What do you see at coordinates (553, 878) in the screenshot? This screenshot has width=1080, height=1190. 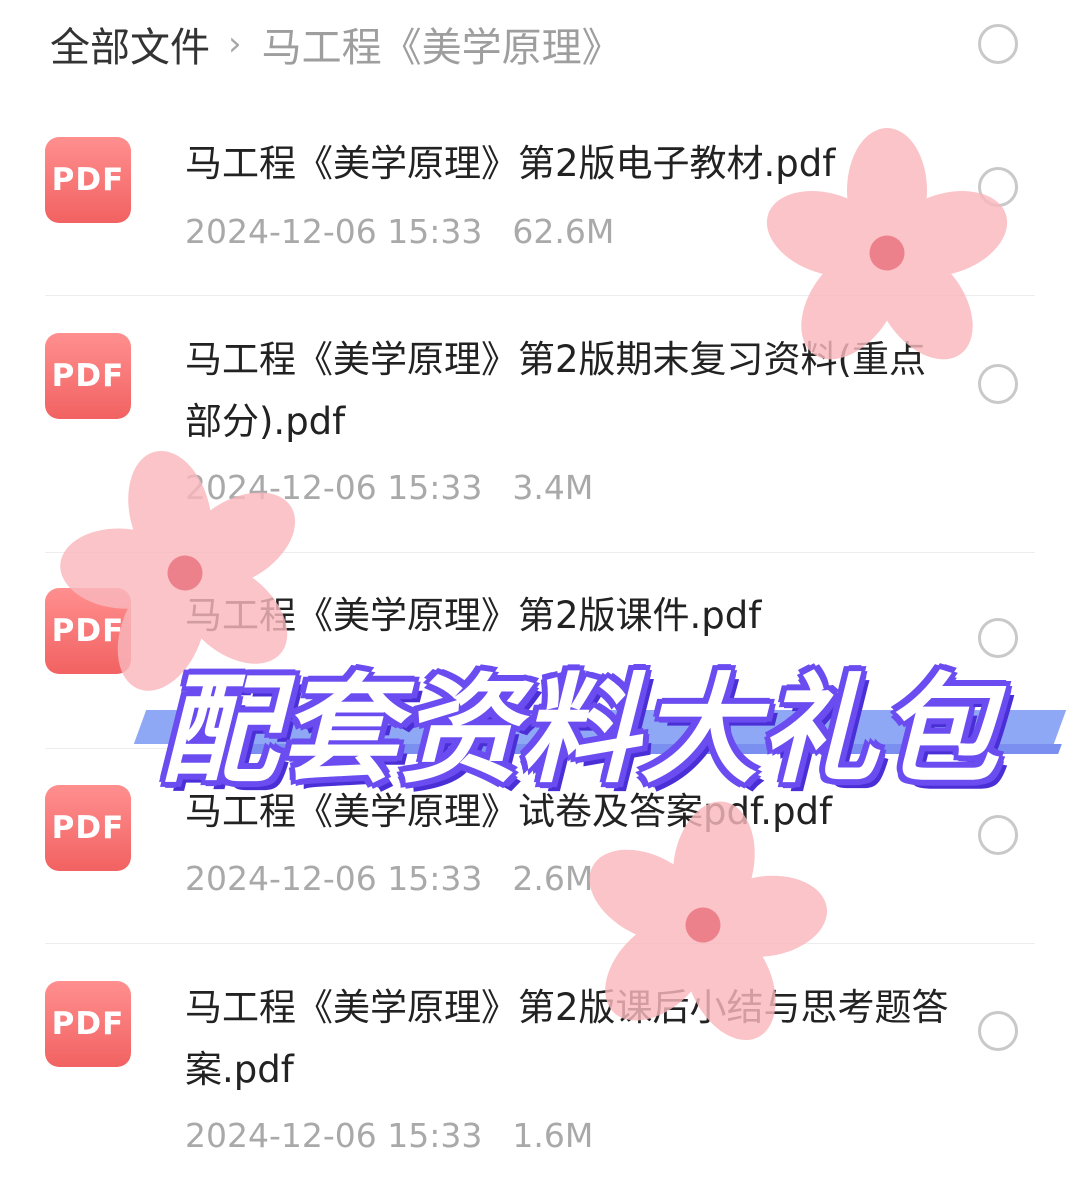 I see `file-size: 2.6M` at bounding box center [553, 878].